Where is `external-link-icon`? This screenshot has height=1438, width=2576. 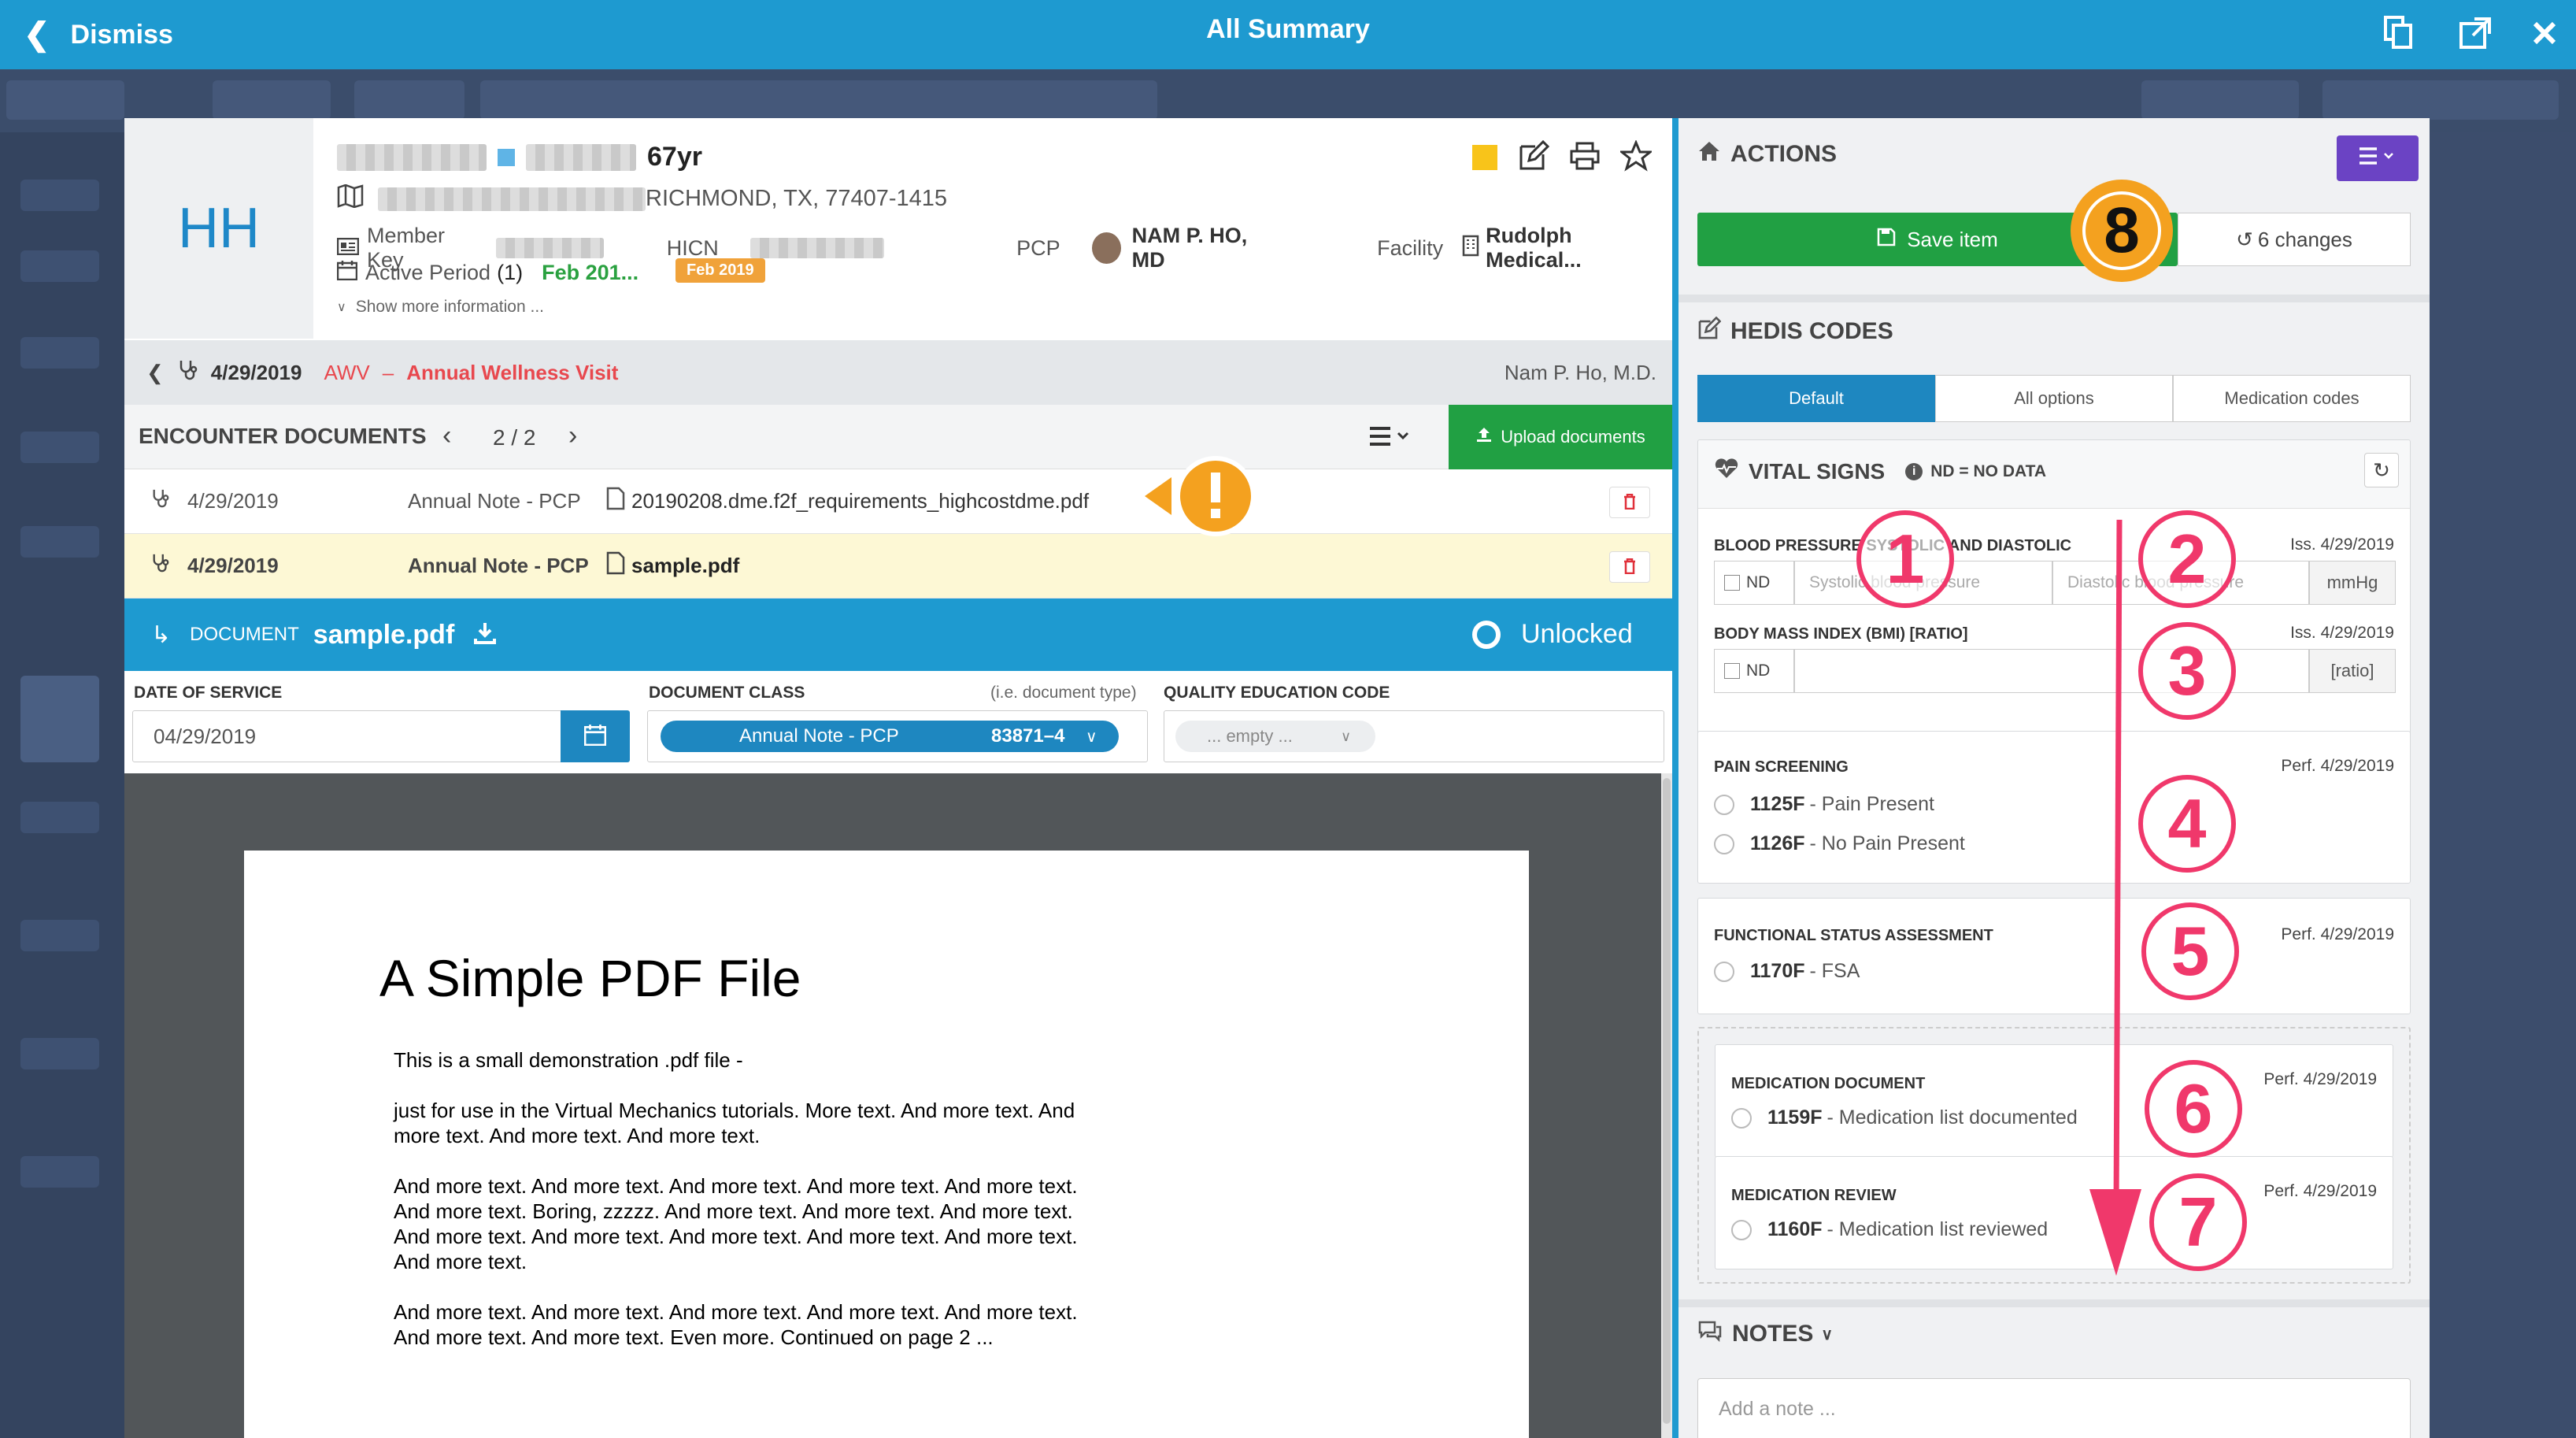
external-link-icon is located at coordinates (2475, 33).